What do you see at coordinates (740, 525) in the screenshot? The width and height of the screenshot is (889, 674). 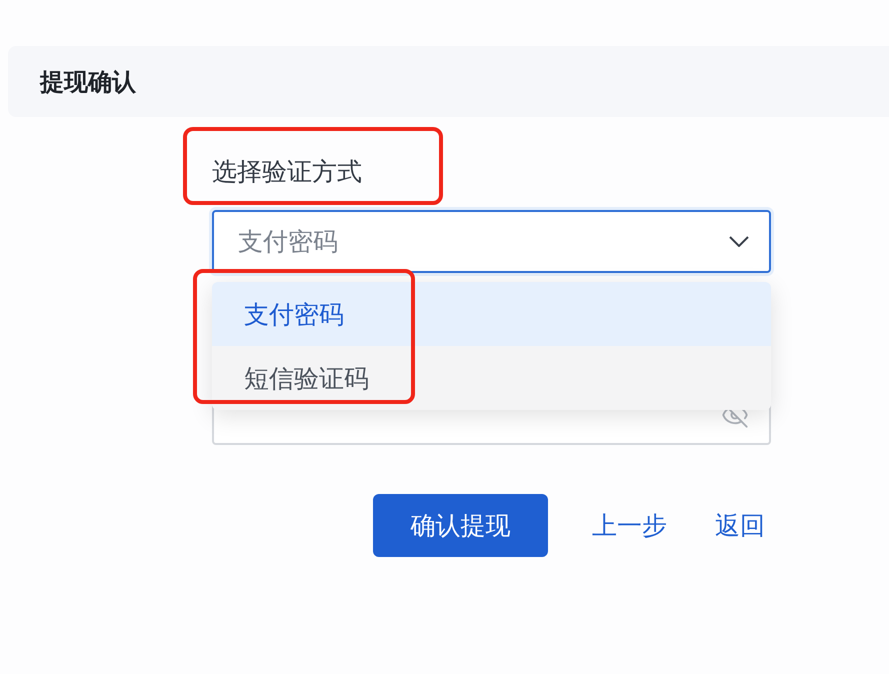 I see `text-link: 返回` at bounding box center [740, 525].